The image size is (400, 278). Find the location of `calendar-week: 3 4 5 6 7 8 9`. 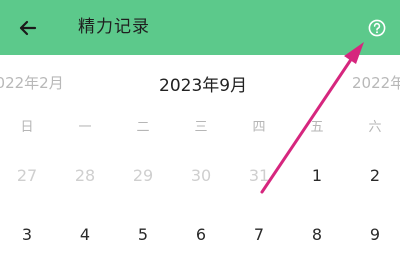

calendar-week: 3 4 5 6 7 8 9 is located at coordinates (200, 238).